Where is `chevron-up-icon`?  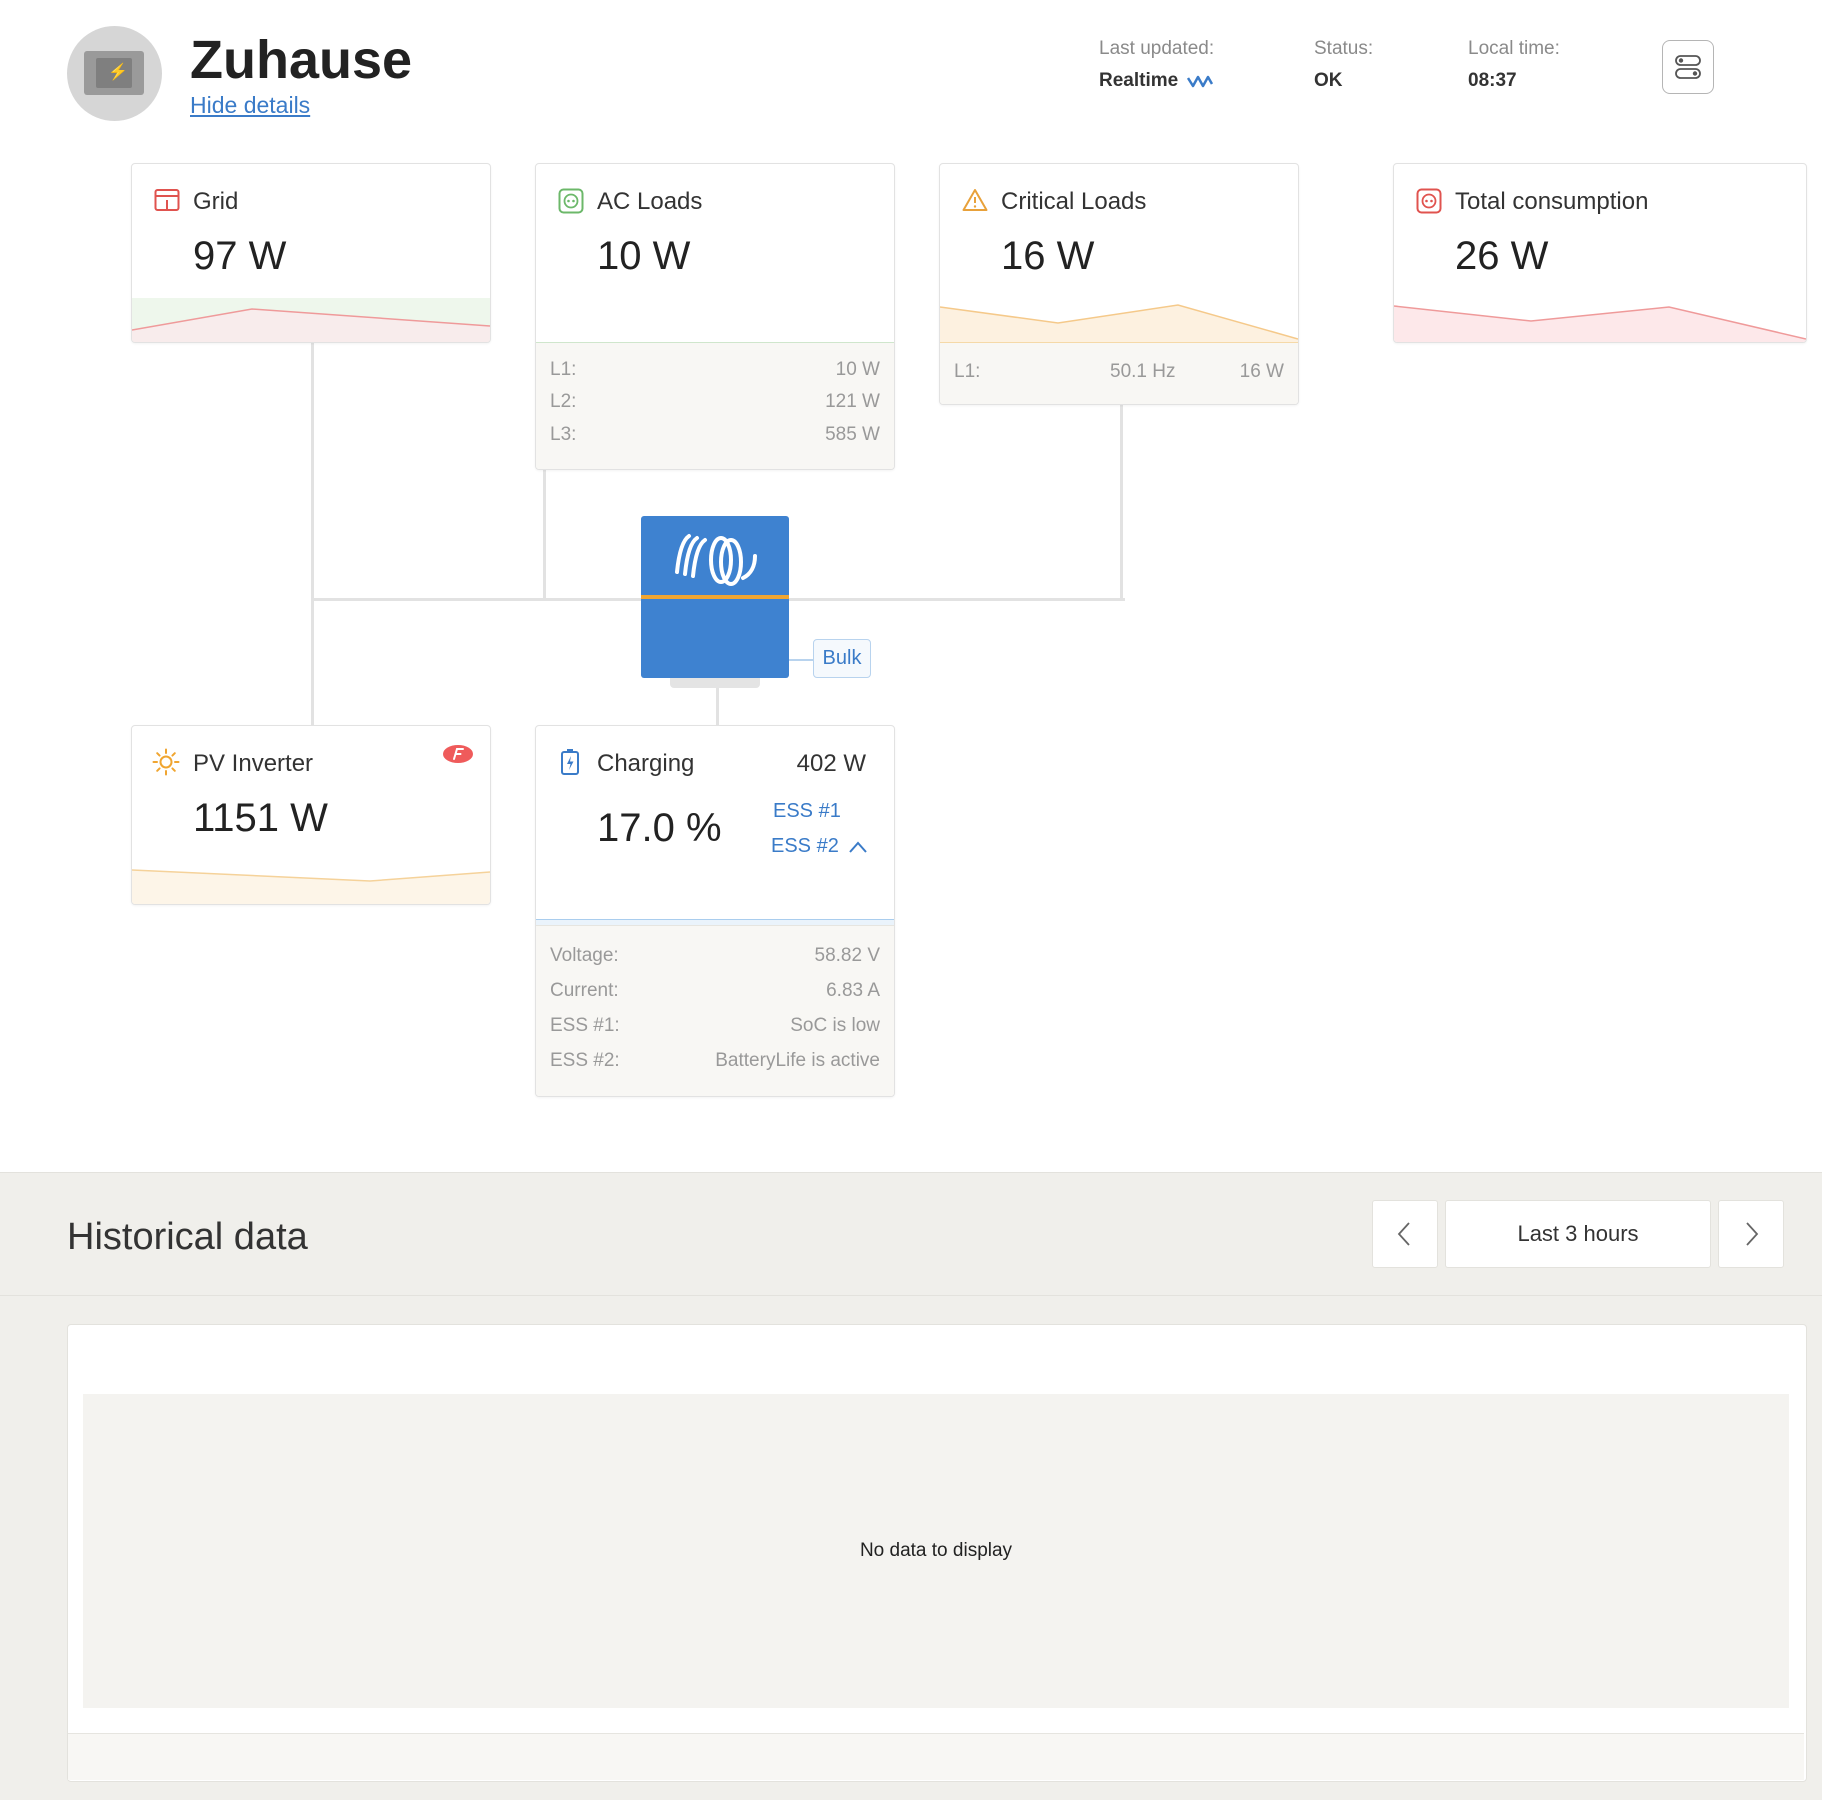
chevron-up-icon is located at coordinates (858, 847).